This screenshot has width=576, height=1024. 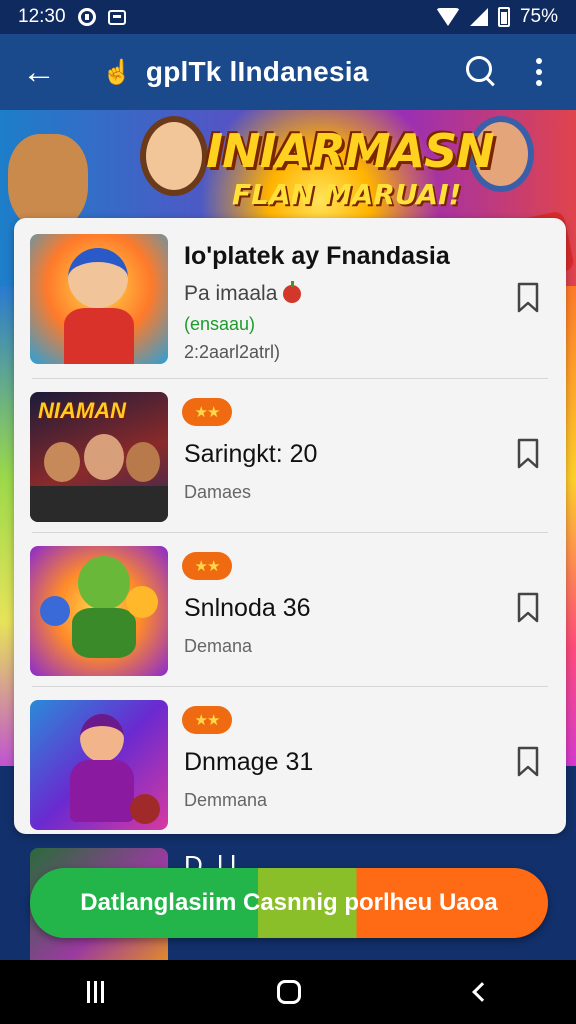 I want to click on app-title: gplTk lIndanesia, so click(x=257, y=71).